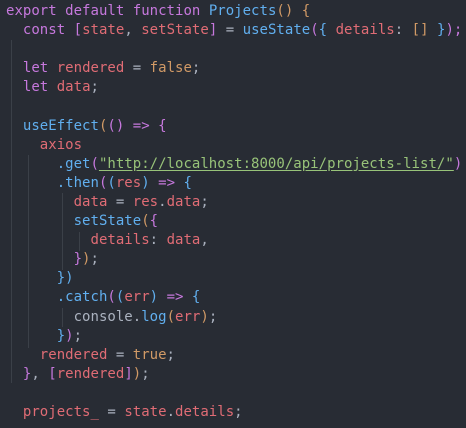  What do you see at coordinates (420, 30) in the screenshot?
I see `bracket-token: []` at bounding box center [420, 30].